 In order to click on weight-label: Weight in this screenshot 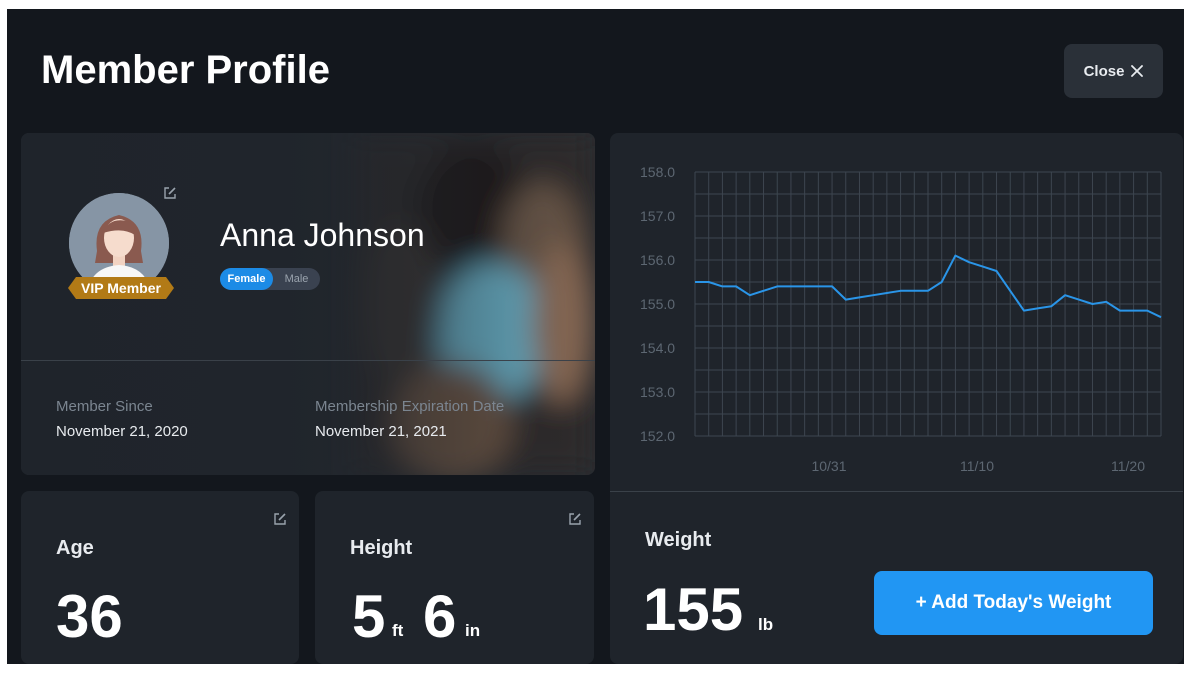, I will do `click(678, 540)`.